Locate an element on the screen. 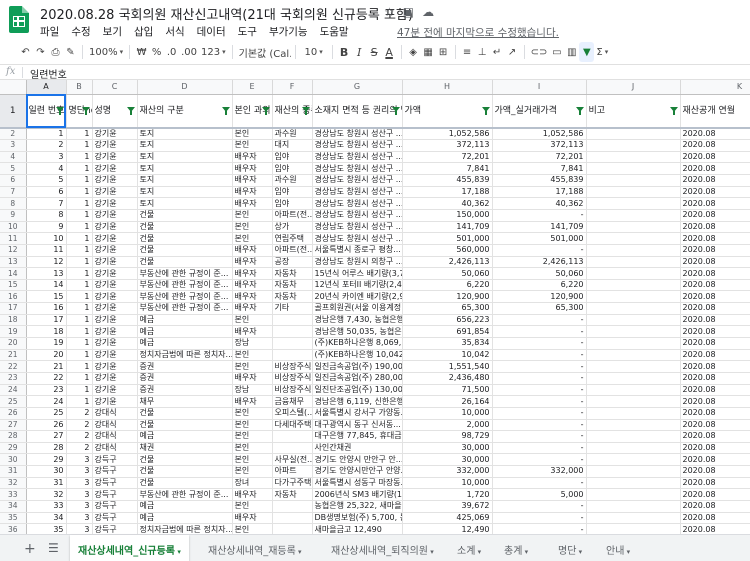 The height and width of the screenshot is (561, 750). text-rotate-icon: ↗ is located at coordinates (512, 52).